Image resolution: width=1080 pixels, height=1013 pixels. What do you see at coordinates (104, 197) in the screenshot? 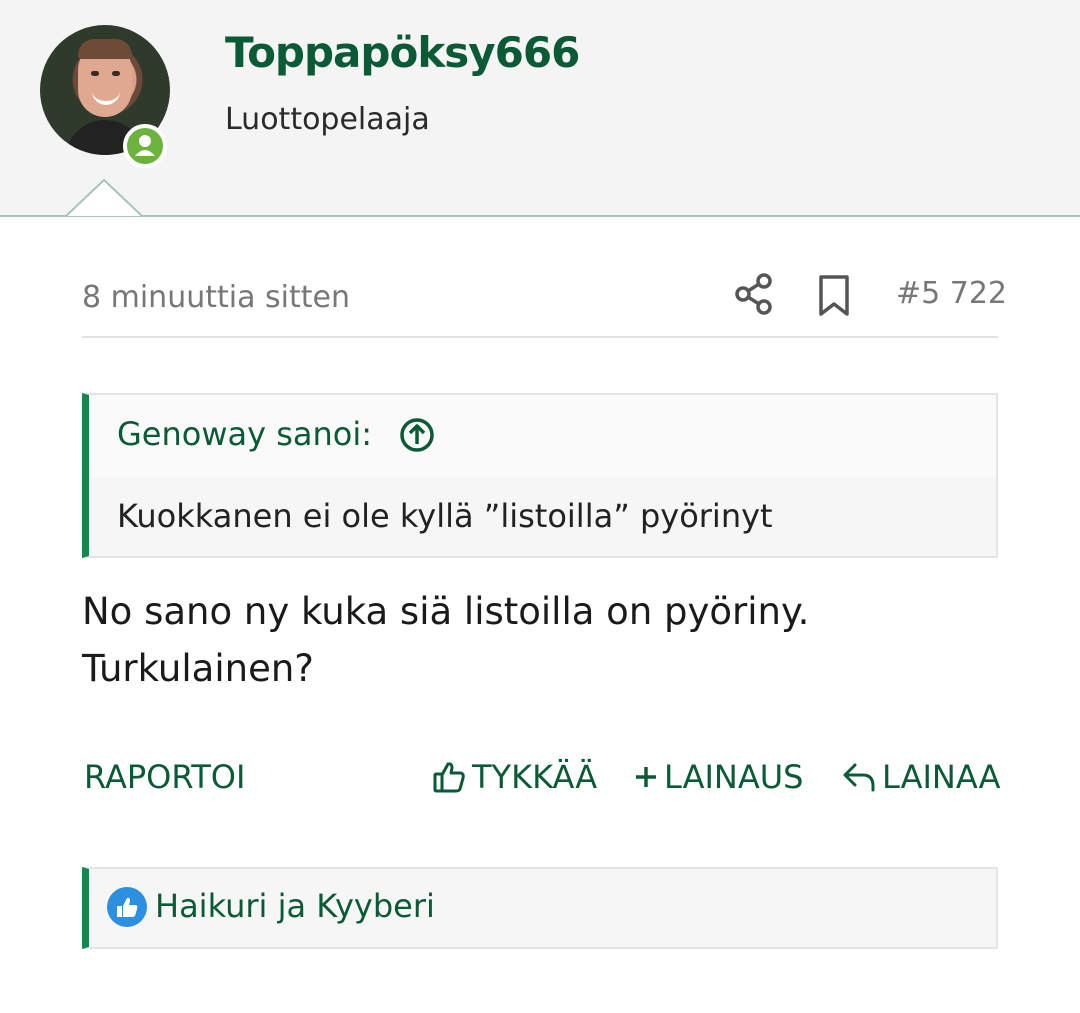
I see `header-notch` at bounding box center [104, 197].